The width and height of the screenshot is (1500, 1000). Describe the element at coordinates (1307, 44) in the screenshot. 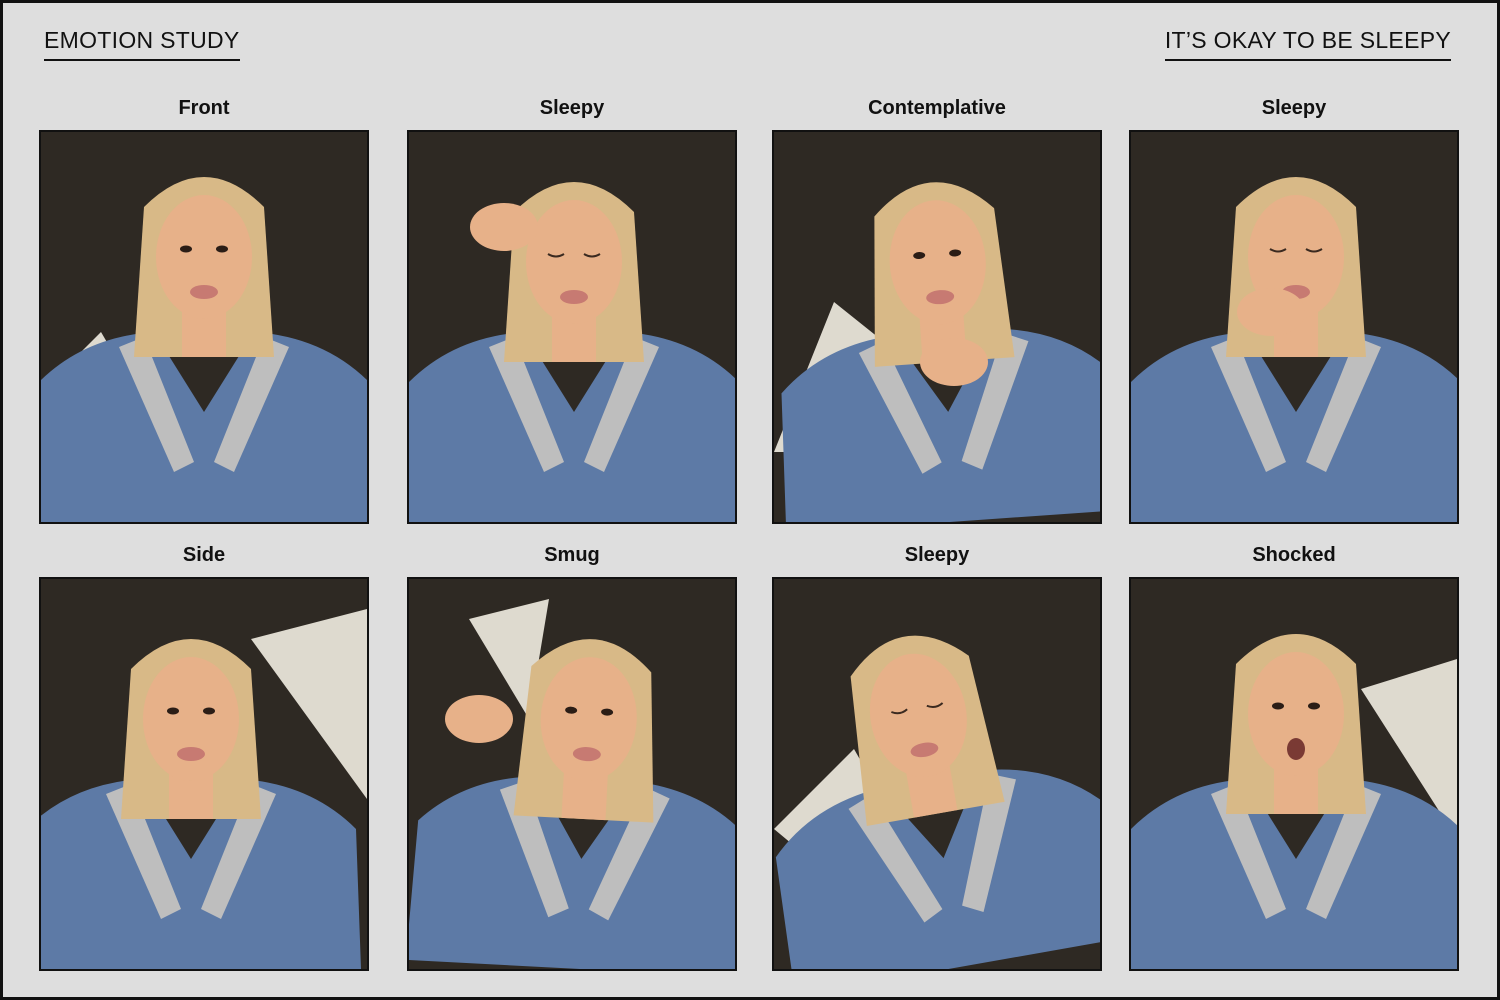

I see `page-title-right: IT’S OKAY TO BE SLEEPY` at that location.